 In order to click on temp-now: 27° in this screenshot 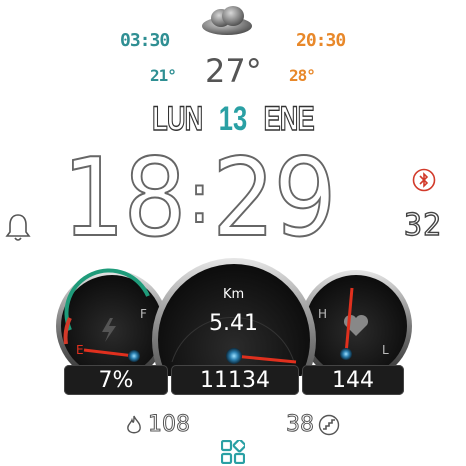, I will do `click(233, 71)`.